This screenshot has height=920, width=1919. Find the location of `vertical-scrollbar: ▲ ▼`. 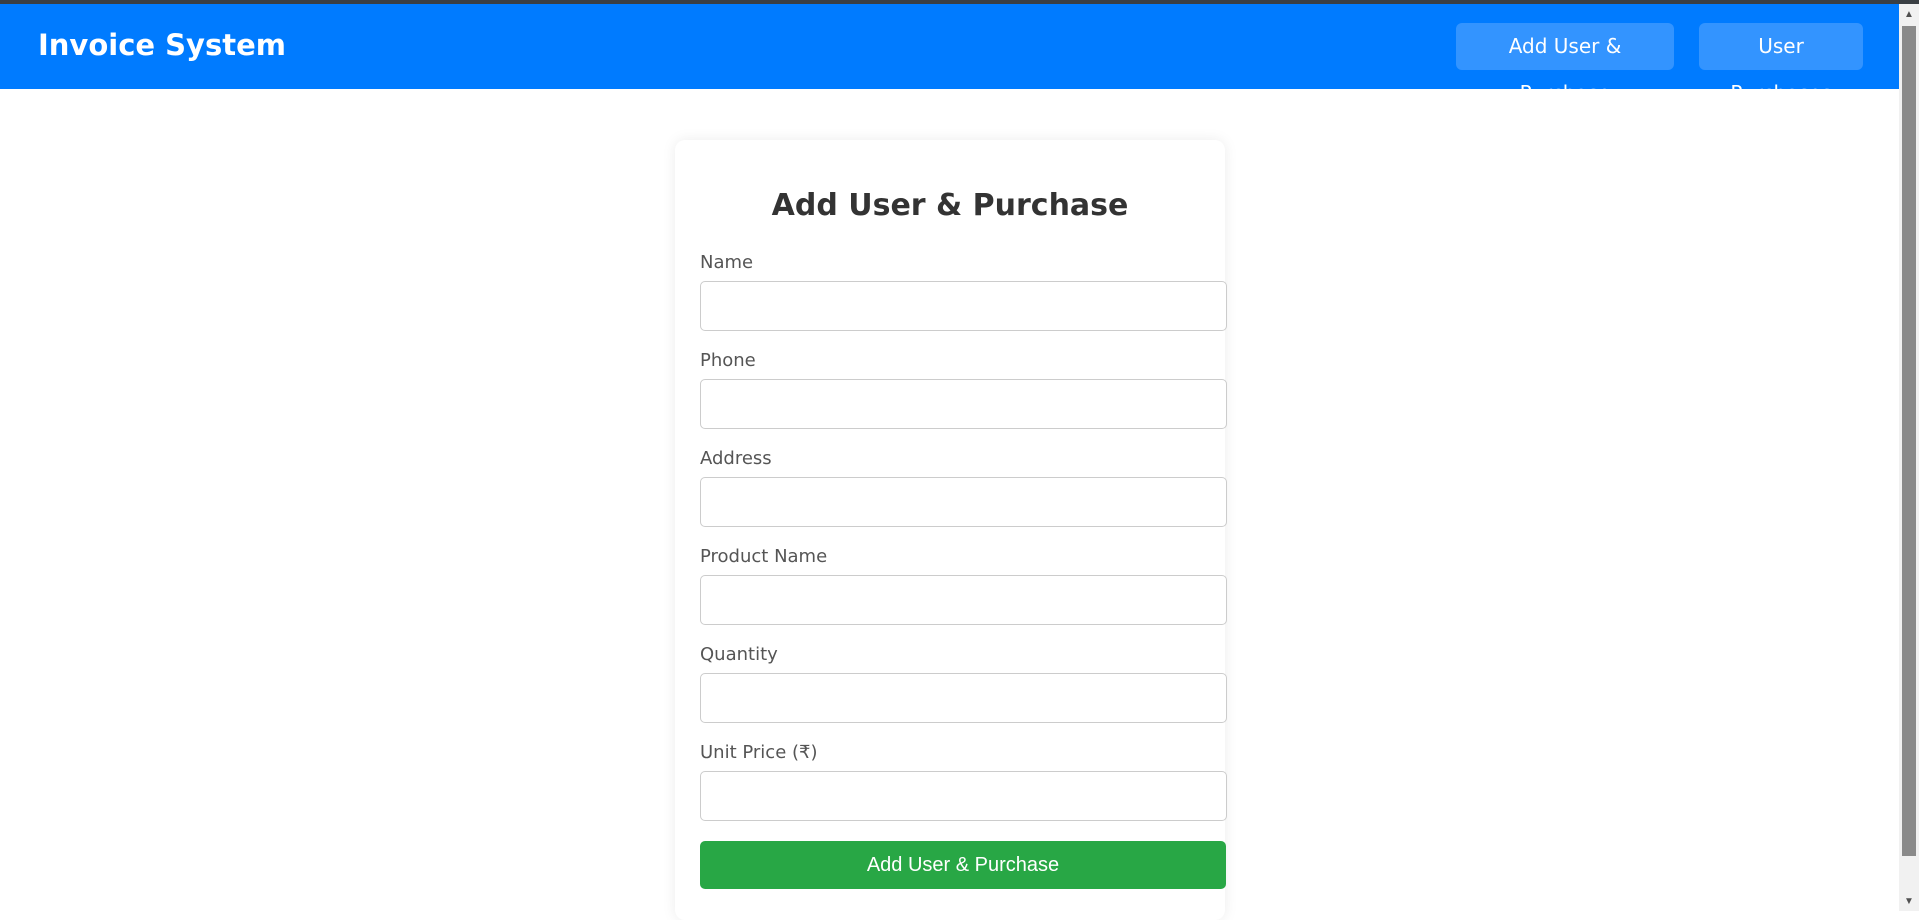

vertical-scrollbar: ▲ ▼ is located at coordinates (1909, 457).